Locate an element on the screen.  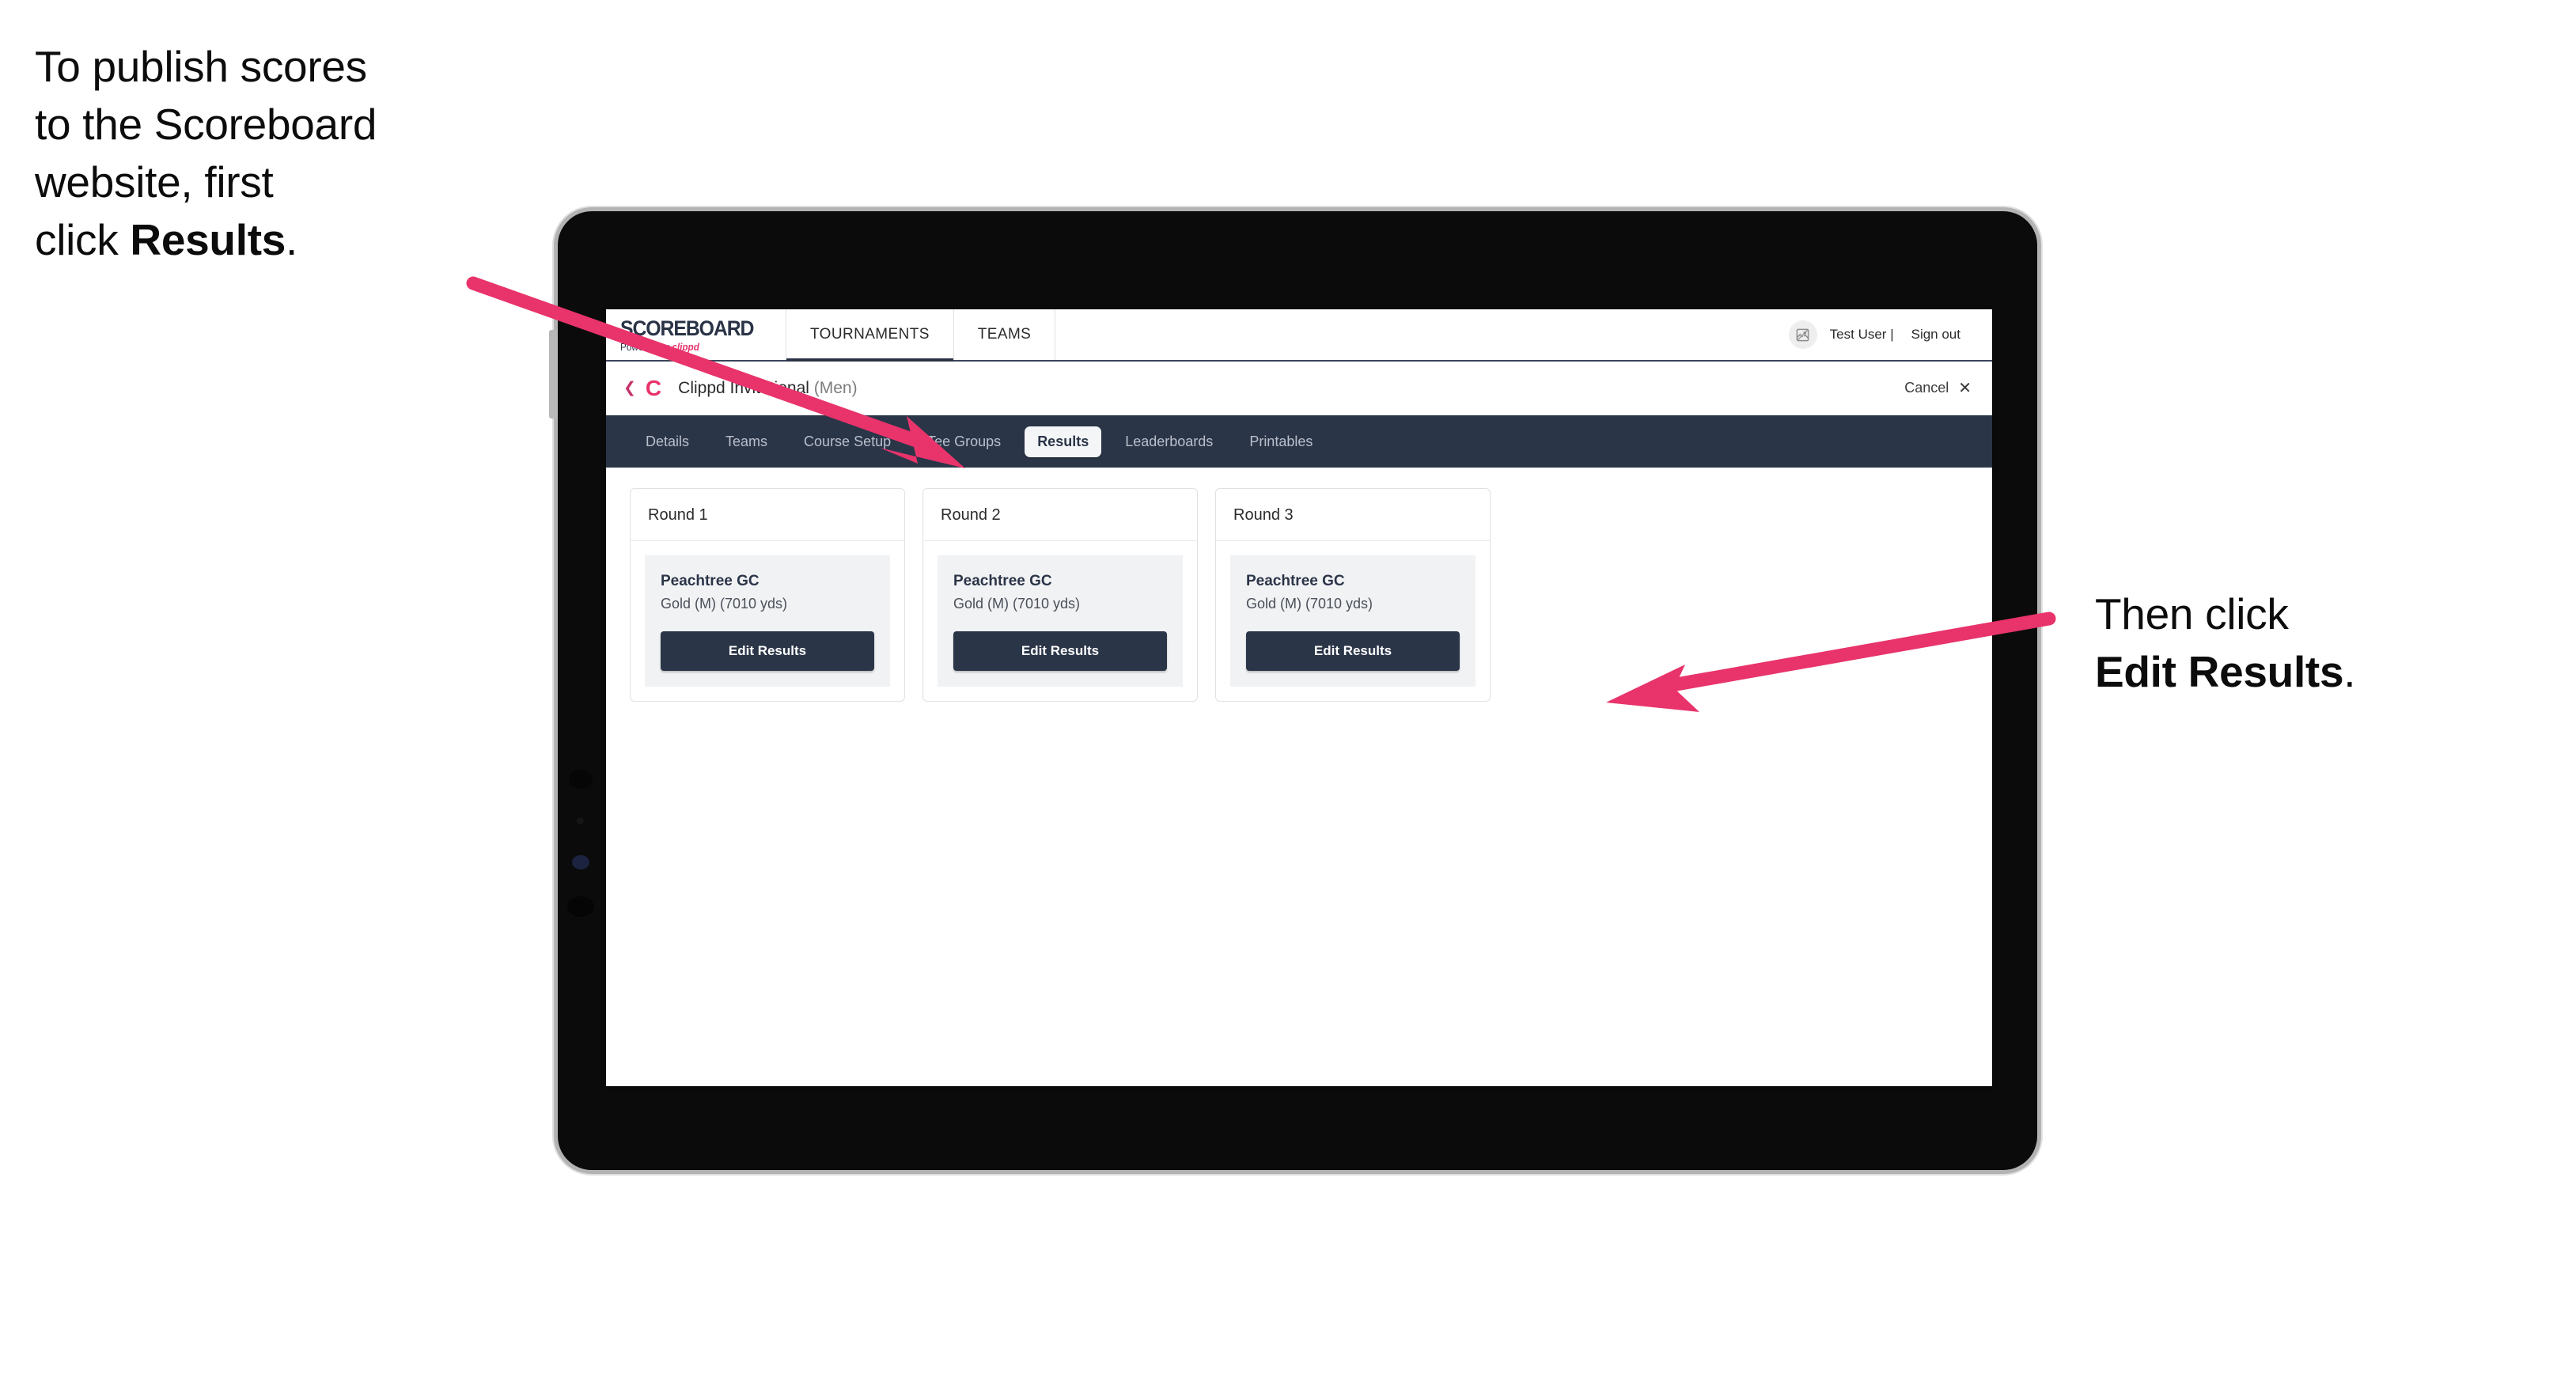
cancel-button: Cancel ✕ is located at coordinates (1938, 388).